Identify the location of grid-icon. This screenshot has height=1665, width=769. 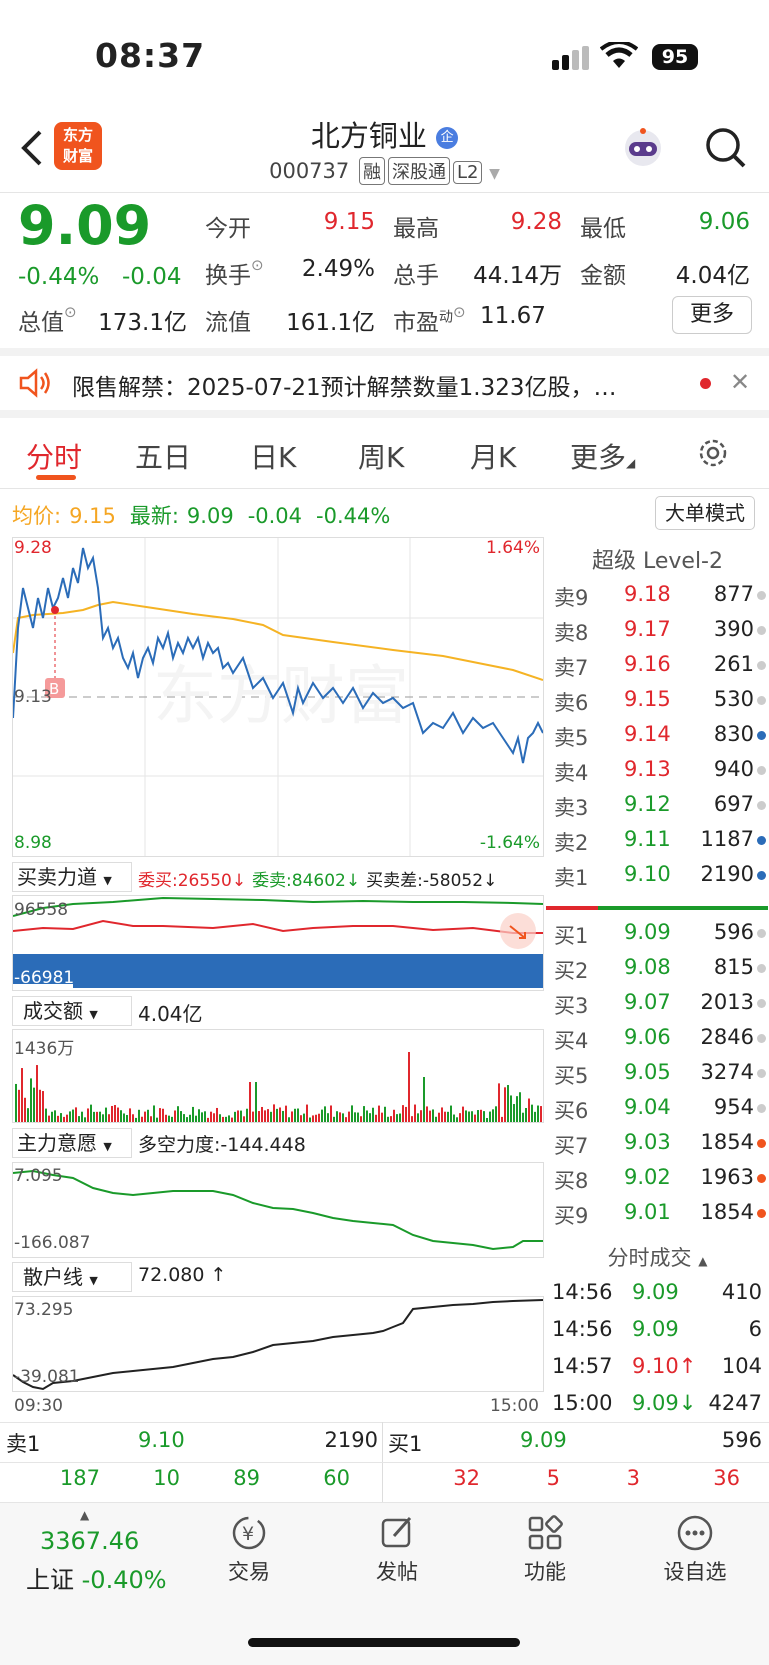
(545, 1532).